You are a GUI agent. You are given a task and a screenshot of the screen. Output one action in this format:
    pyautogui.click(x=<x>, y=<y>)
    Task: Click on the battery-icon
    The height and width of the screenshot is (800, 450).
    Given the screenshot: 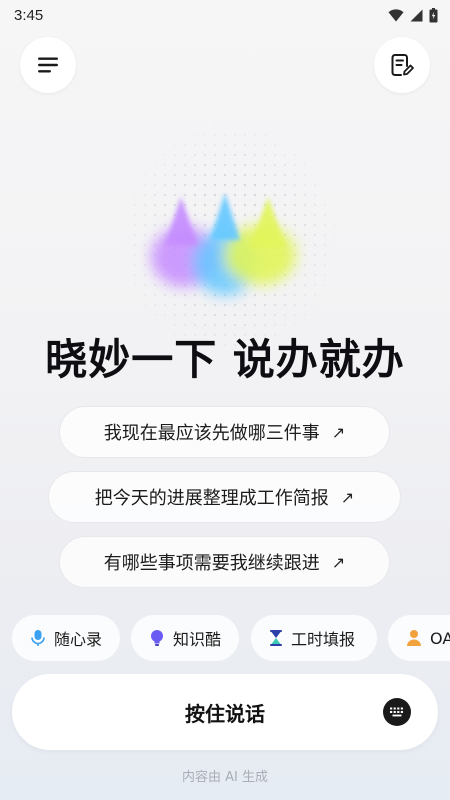 What is the action you would take?
    pyautogui.click(x=433, y=14)
    